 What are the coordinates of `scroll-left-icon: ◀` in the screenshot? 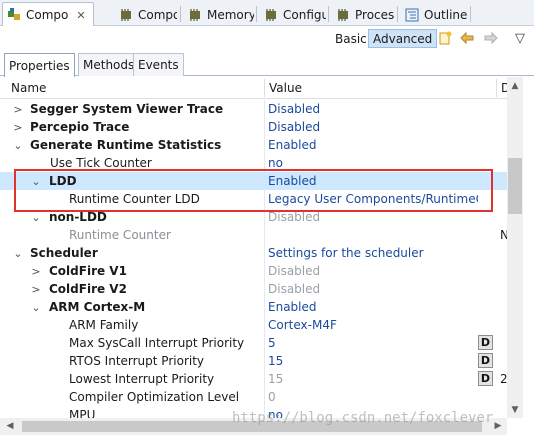 It's located at (10, 426).